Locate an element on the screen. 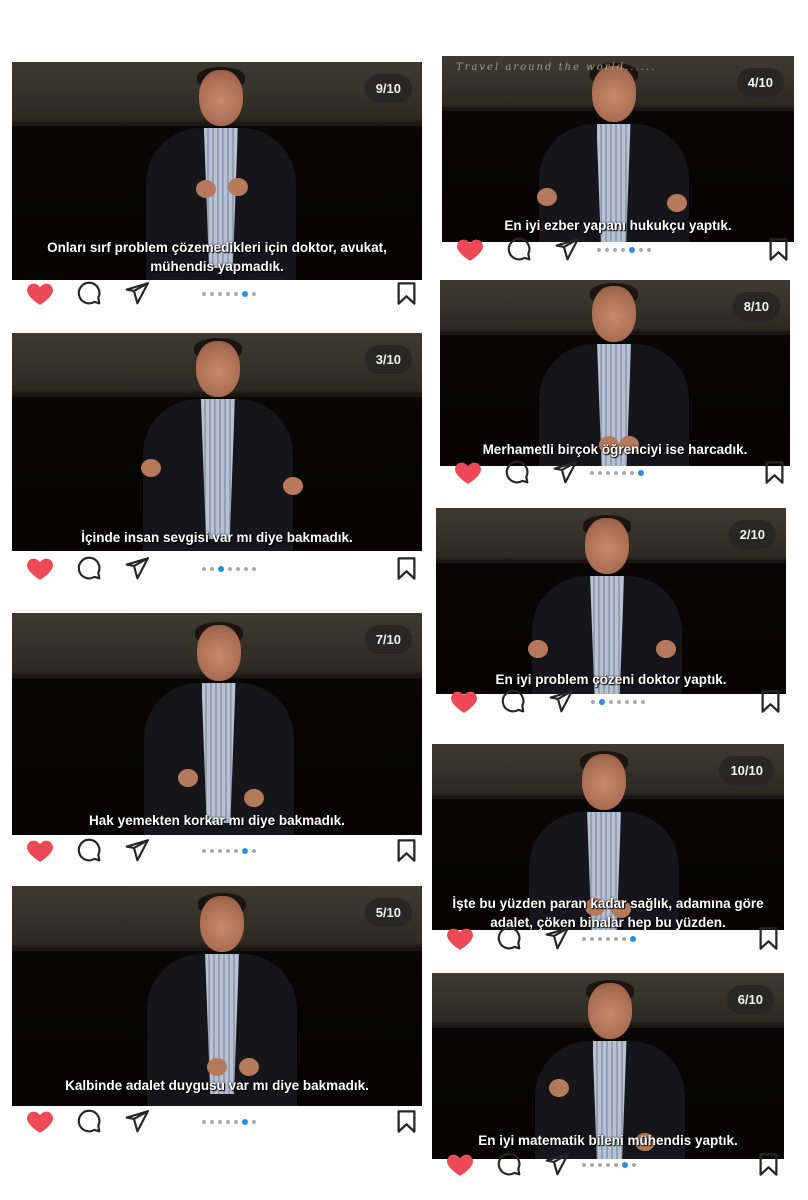  slide-counter: 7/10 is located at coordinates (388, 639).